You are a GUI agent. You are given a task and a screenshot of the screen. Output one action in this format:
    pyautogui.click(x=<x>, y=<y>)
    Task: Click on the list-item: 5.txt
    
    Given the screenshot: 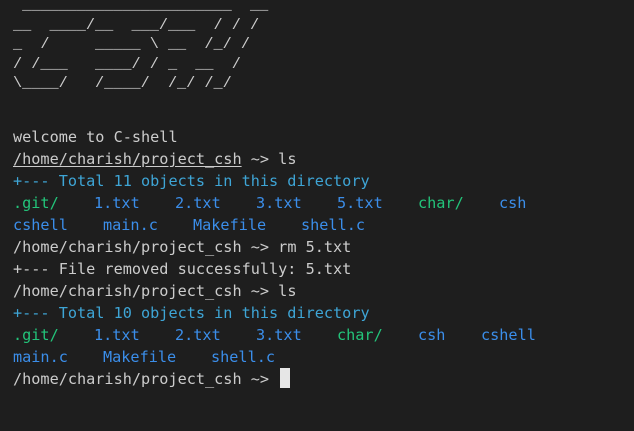 What is the action you would take?
    pyautogui.click(x=360, y=203)
    